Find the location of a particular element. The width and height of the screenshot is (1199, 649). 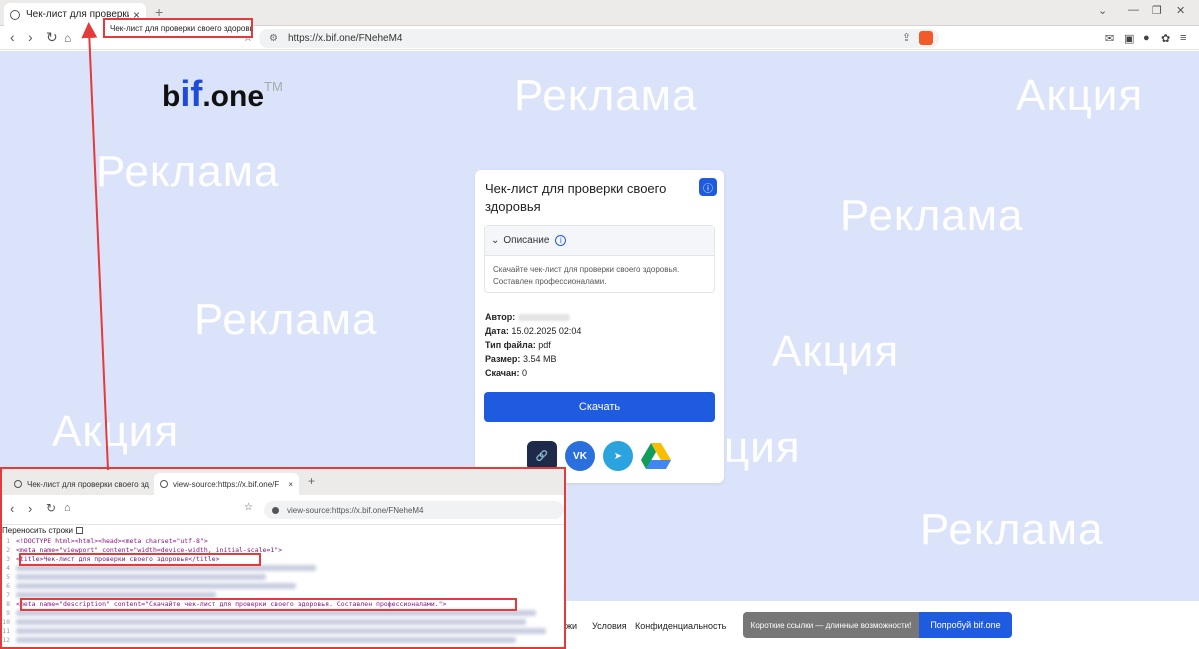

inset-tab-title: view-source:https://x.bif.one/F is located at coordinates (226, 484).